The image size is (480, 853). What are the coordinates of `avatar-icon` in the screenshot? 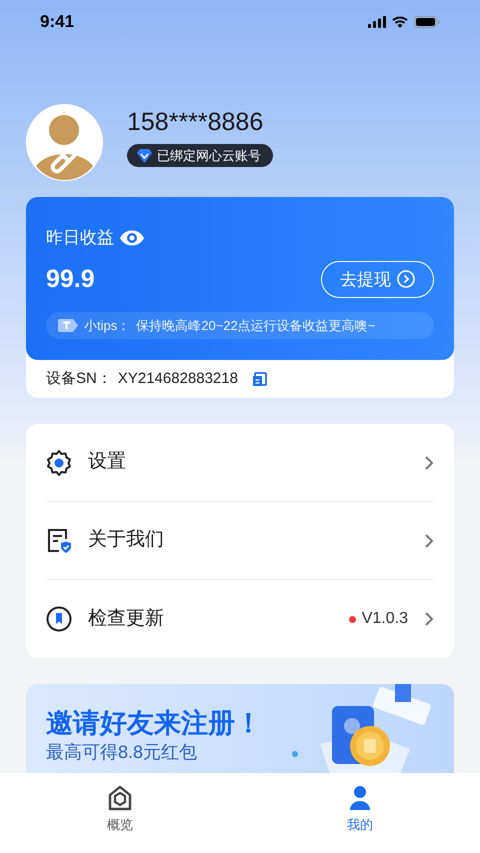 It's located at (64, 142).